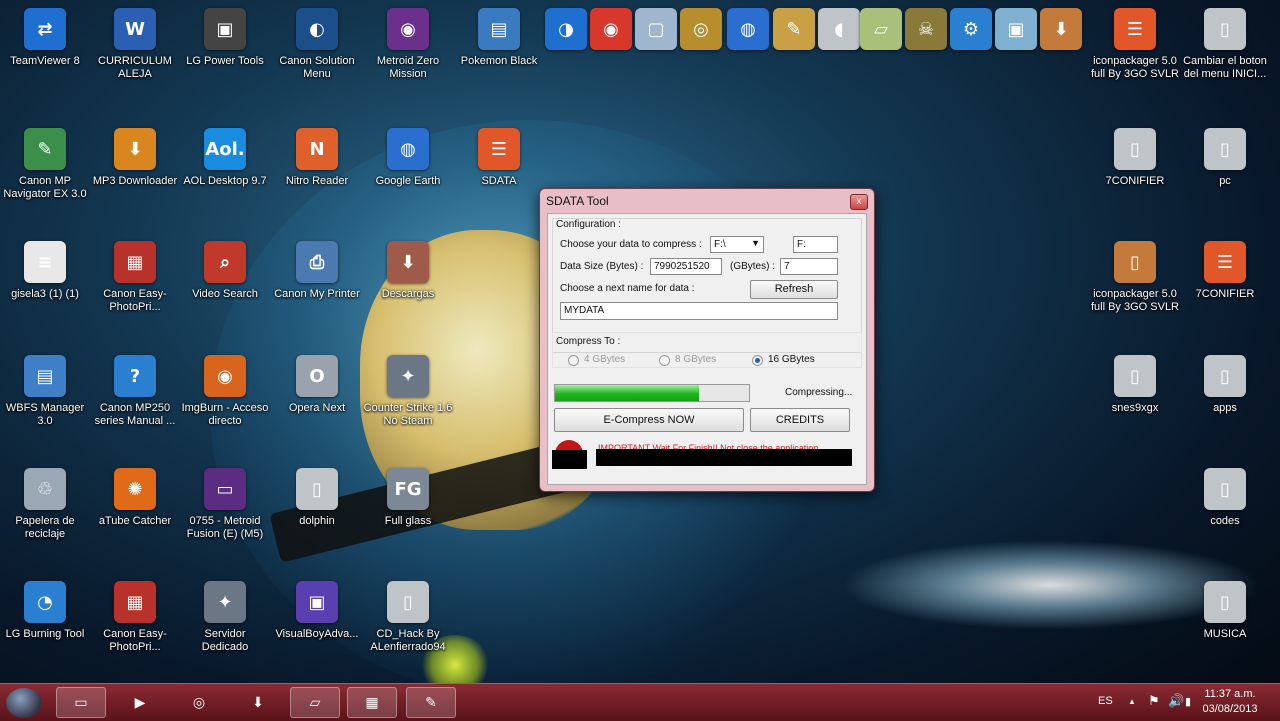  I want to click on desktop-icon: ⬇ MP3 Downloader, so click(135, 158).